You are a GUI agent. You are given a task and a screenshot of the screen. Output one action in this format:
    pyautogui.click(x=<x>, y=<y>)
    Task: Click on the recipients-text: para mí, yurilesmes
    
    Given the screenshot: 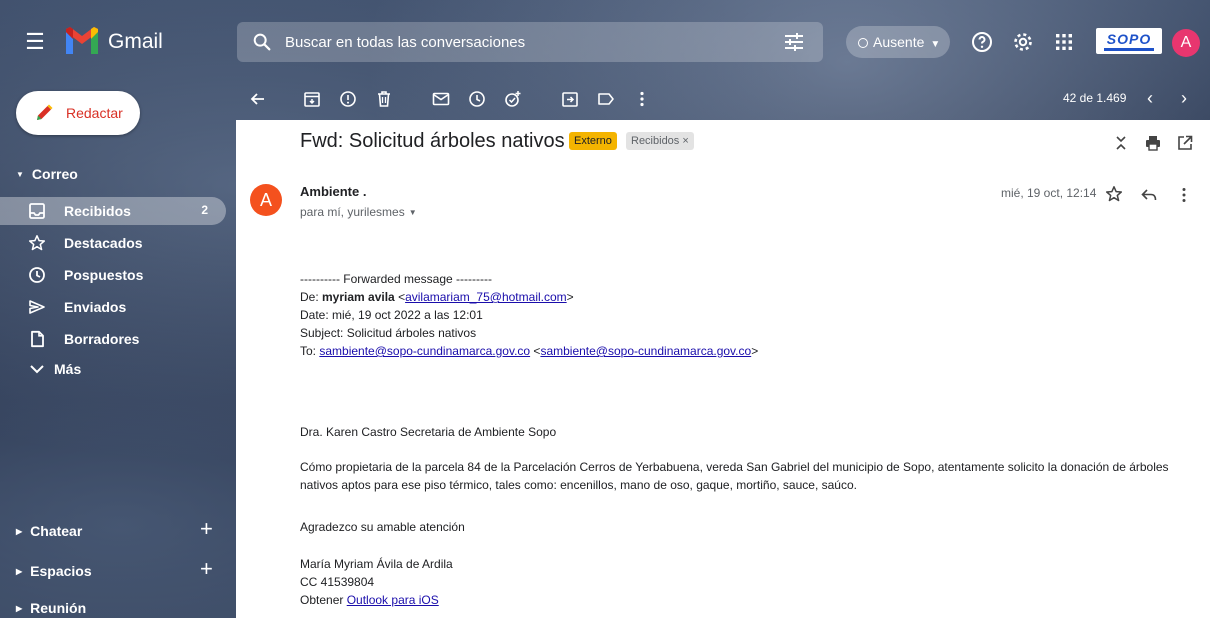 What is the action you would take?
    pyautogui.click(x=352, y=212)
    